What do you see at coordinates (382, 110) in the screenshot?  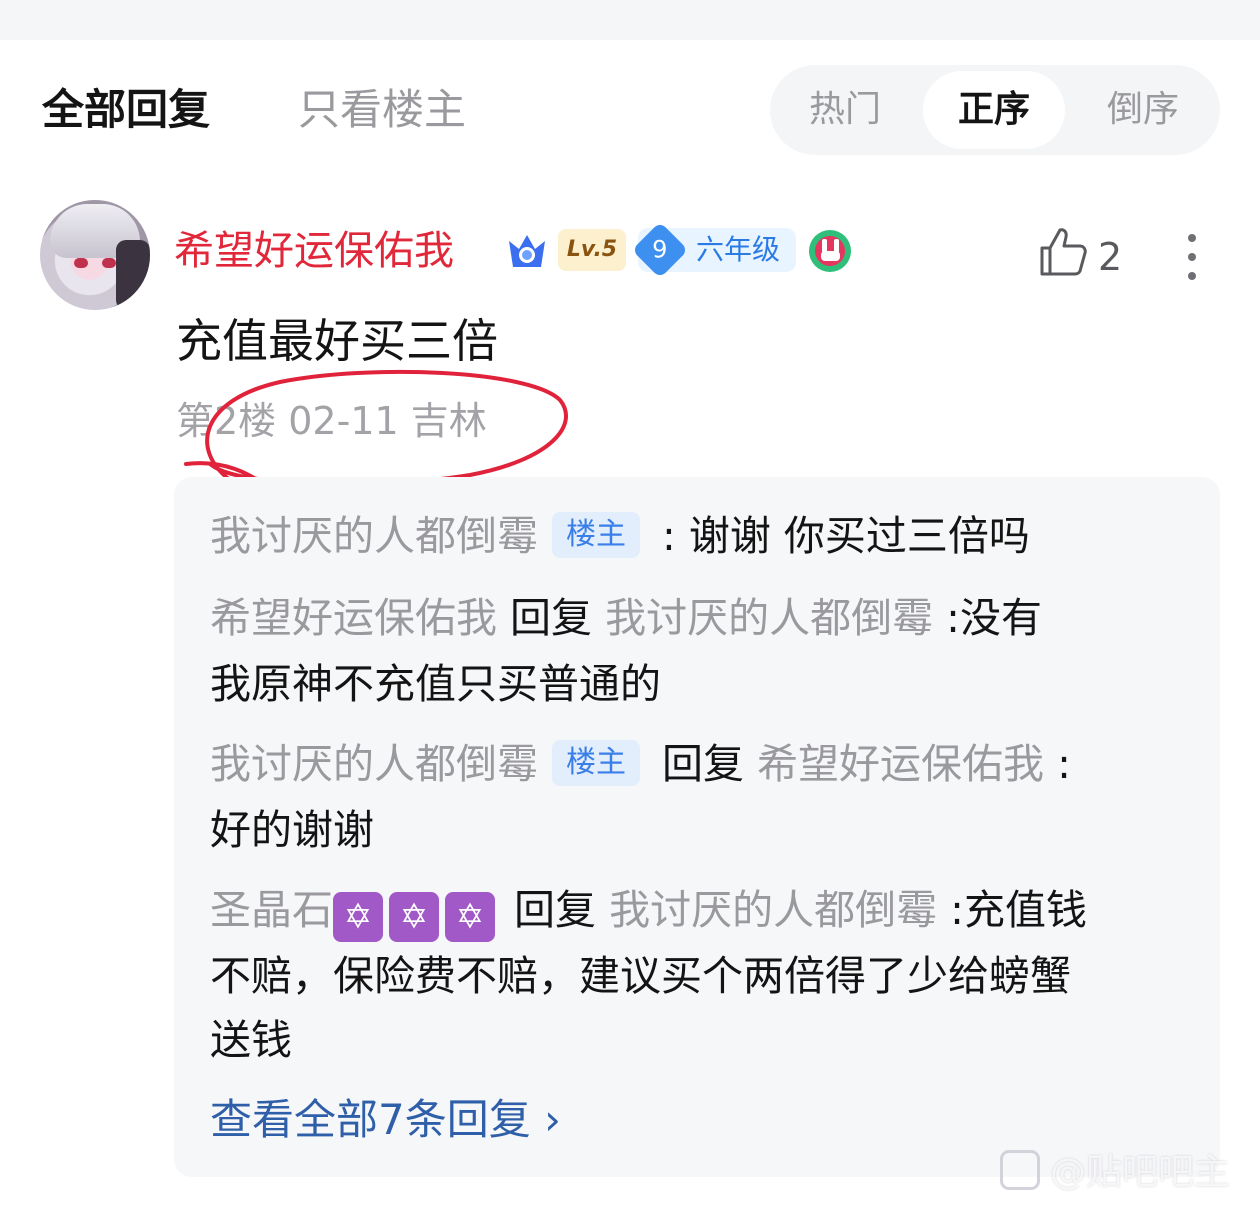 I see `tab-owner-only: 只看楼主` at bounding box center [382, 110].